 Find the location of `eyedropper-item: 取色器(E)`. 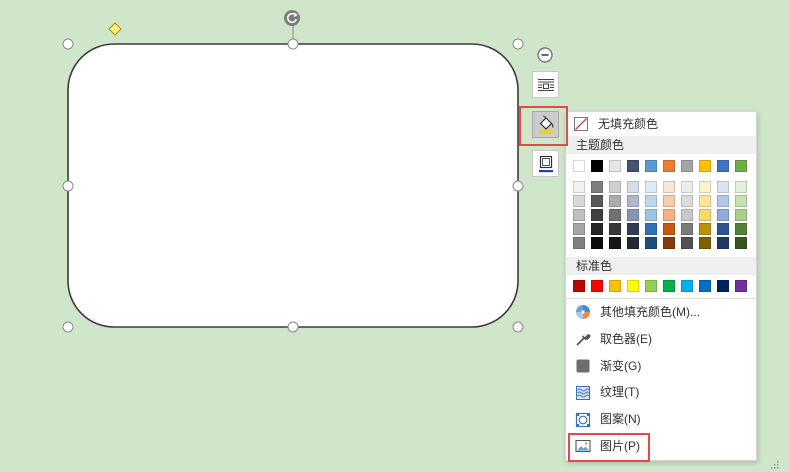

eyedropper-item: 取色器(E) is located at coordinates (661, 339).